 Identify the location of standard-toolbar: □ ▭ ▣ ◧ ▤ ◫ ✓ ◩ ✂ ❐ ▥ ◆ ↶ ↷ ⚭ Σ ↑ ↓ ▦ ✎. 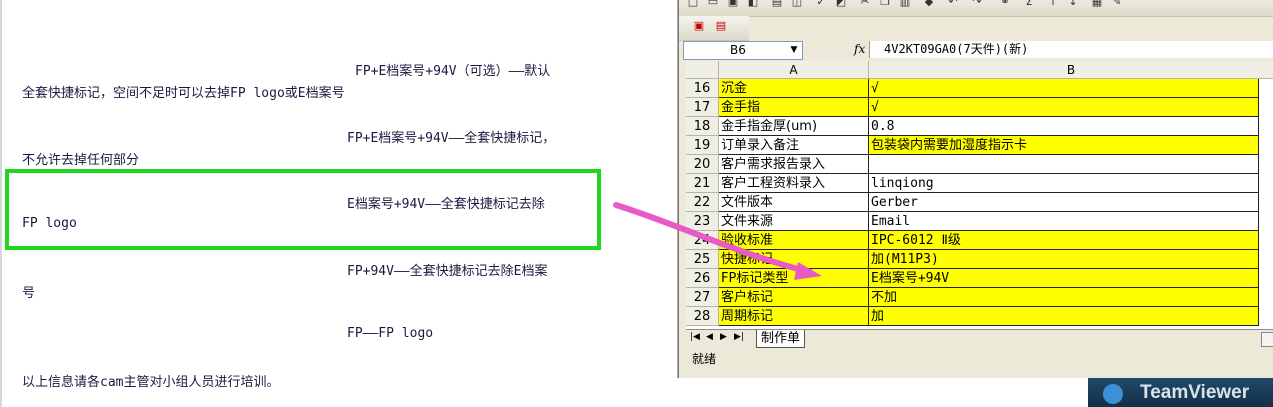
(976, 8).